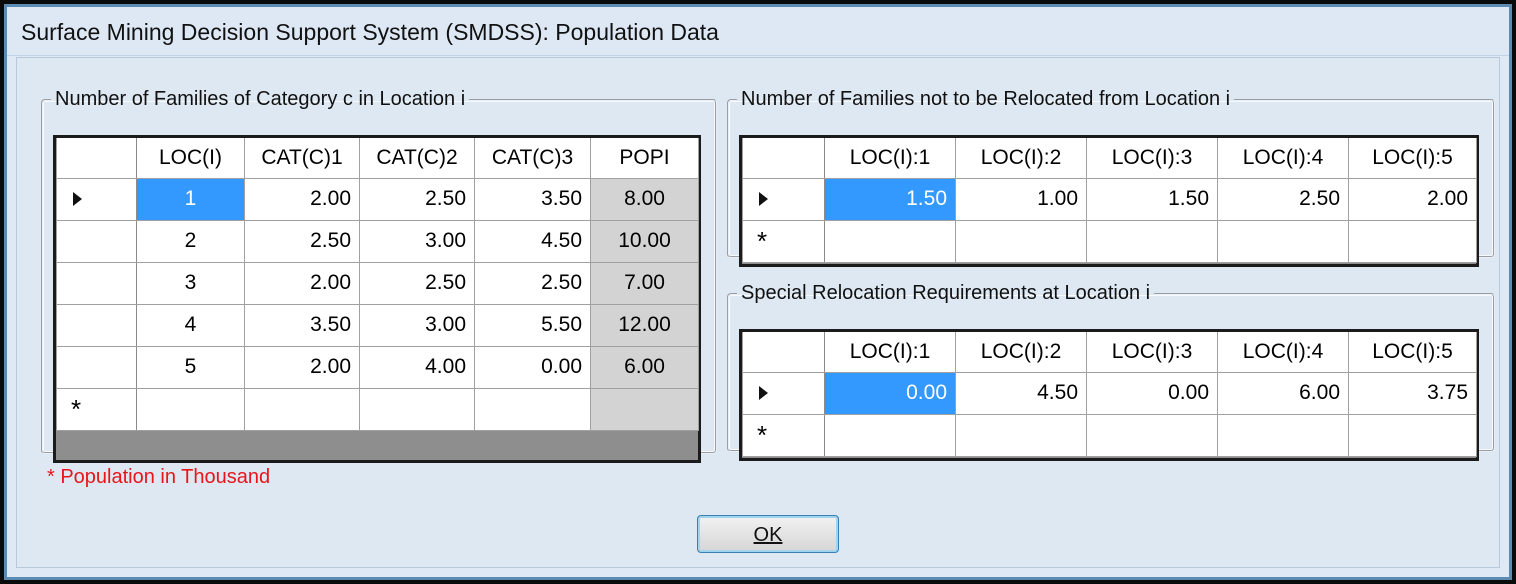 The height and width of the screenshot is (584, 1516). What do you see at coordinates (302, 158) in the screenshot?
I see `column-header-cat1: CAT(C)1` at bounding box center [302, 158].